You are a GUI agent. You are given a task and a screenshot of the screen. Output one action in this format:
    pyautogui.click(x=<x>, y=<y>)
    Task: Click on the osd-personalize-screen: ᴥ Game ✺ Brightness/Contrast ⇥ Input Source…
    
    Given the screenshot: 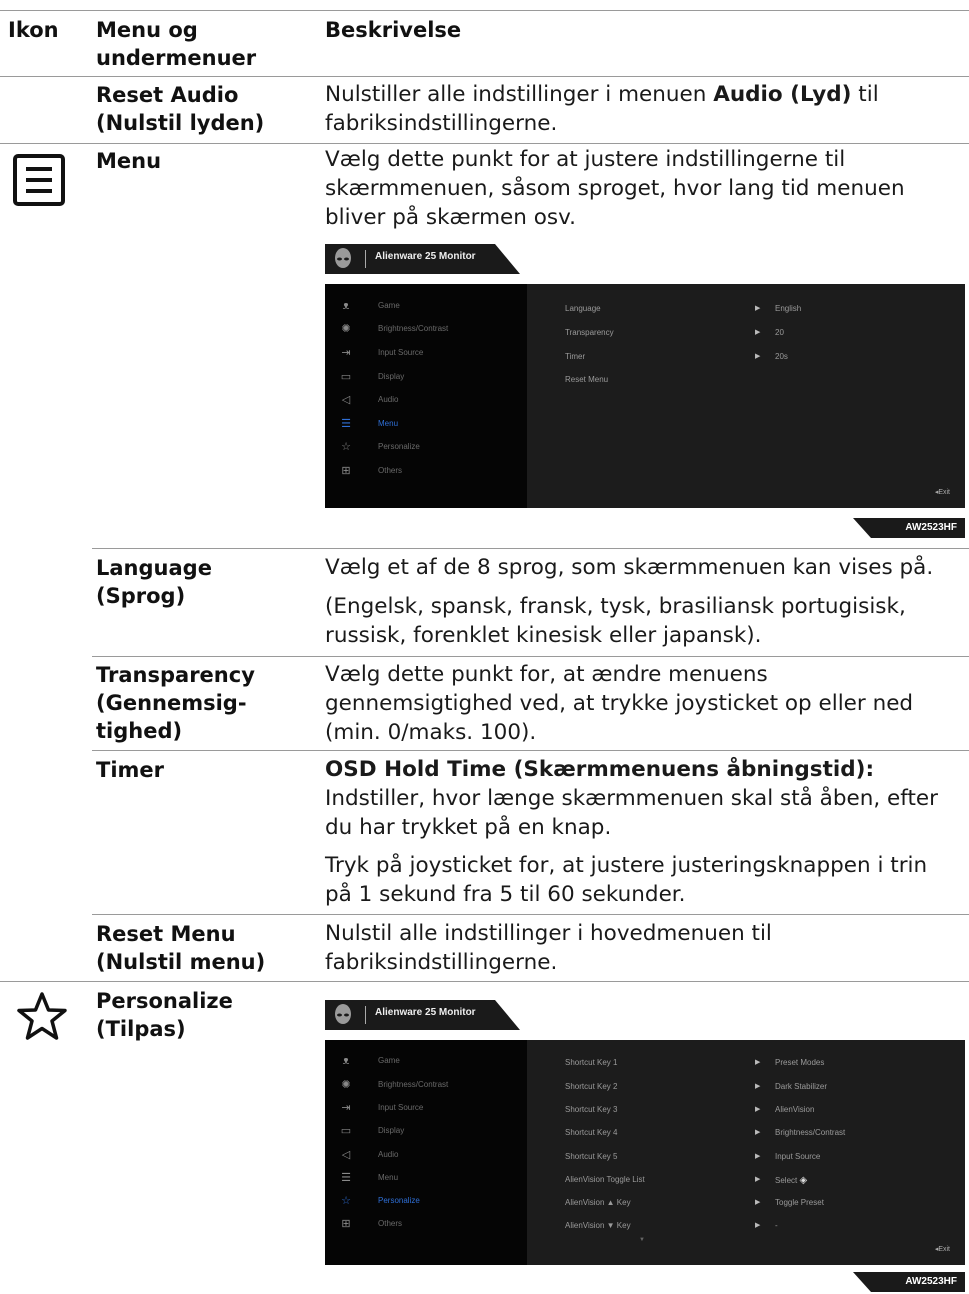 What is the action you would take?
    pyautogui.click(x=645, y=1152)
    